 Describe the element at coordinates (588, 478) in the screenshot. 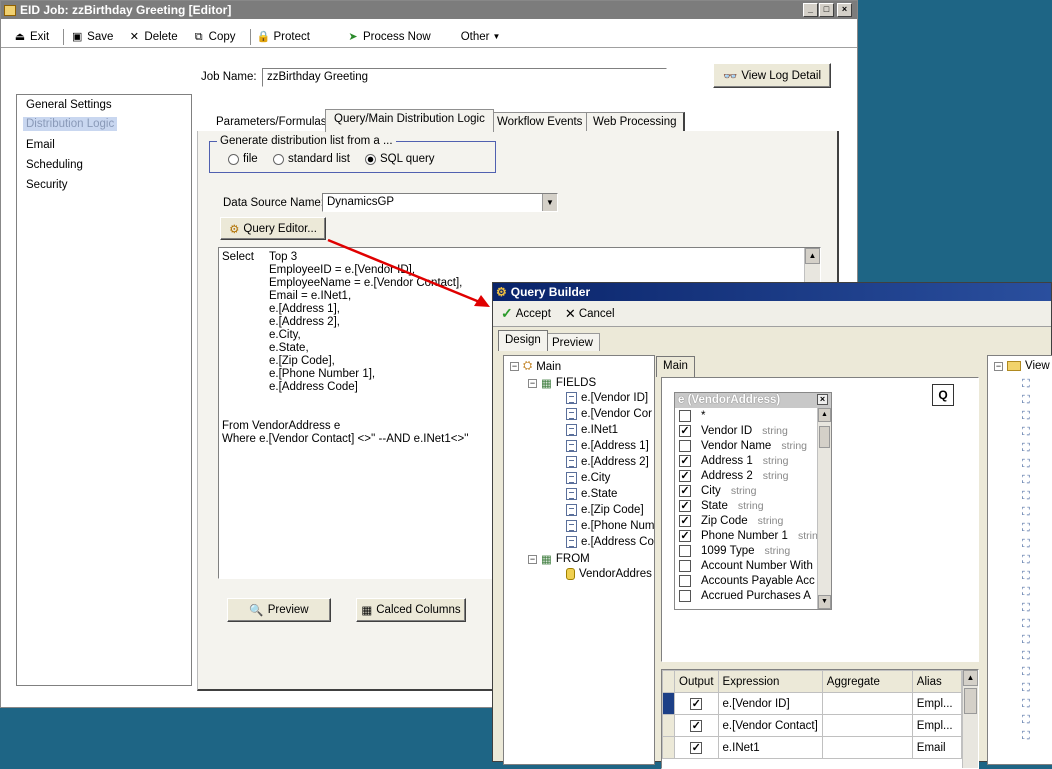

I see `tree-field-item: e.City` at that location.